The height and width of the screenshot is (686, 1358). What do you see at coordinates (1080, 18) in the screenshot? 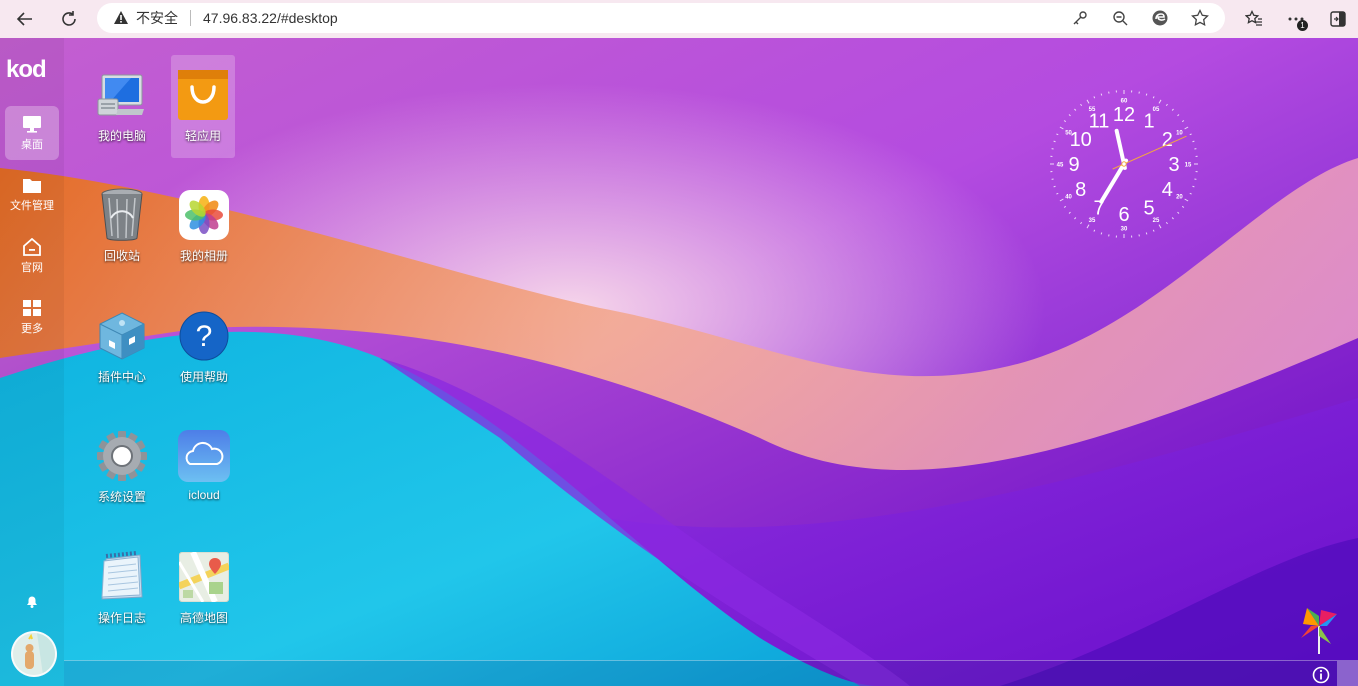
I see `key-icon` at bounding box center [1080, 18].